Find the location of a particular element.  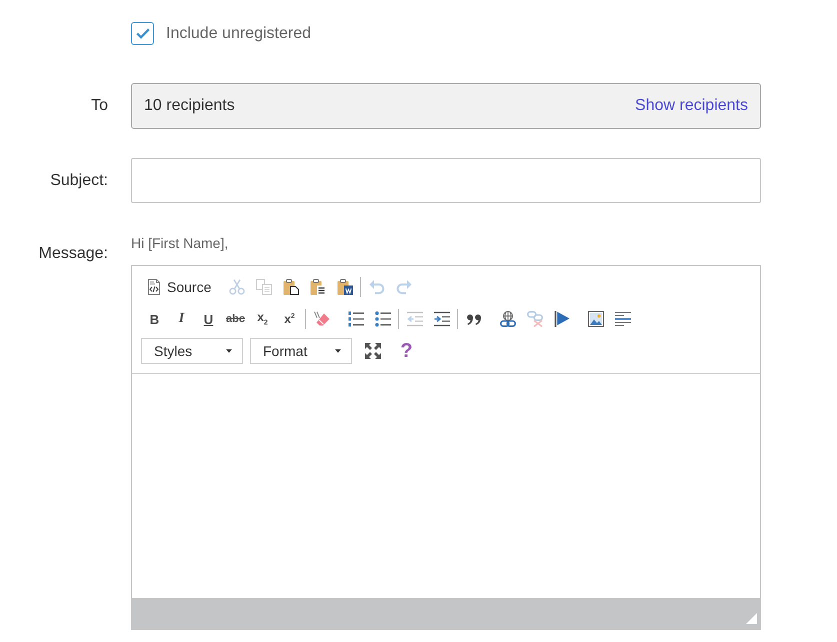

source-button: Source is located at coordinates (178, 287).